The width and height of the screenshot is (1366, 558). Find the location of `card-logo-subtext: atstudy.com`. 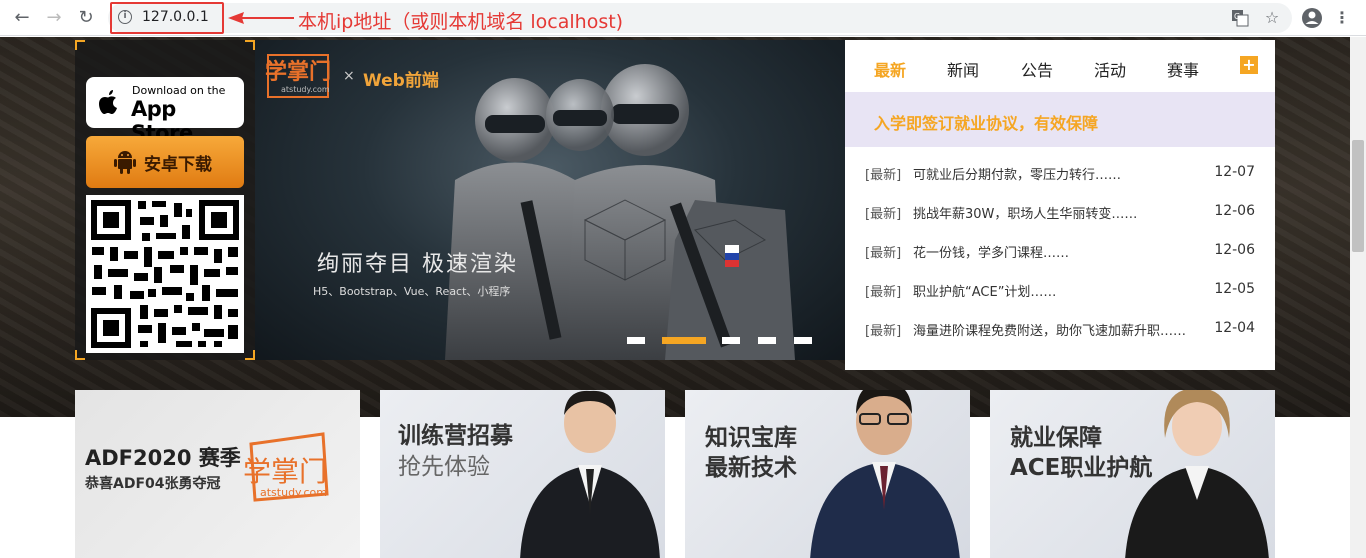

card-logo-subtext: atstudy.com is located at coordinates (293, 492).